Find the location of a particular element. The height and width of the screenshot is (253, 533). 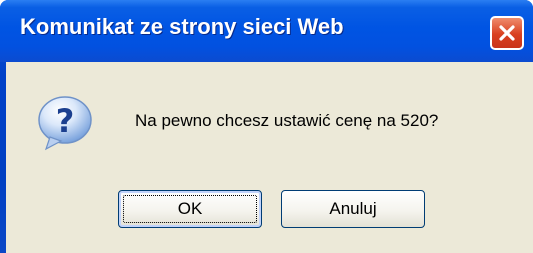

window-title: Komunikat ze strony sieci Web is located at coordinates (182, 26).